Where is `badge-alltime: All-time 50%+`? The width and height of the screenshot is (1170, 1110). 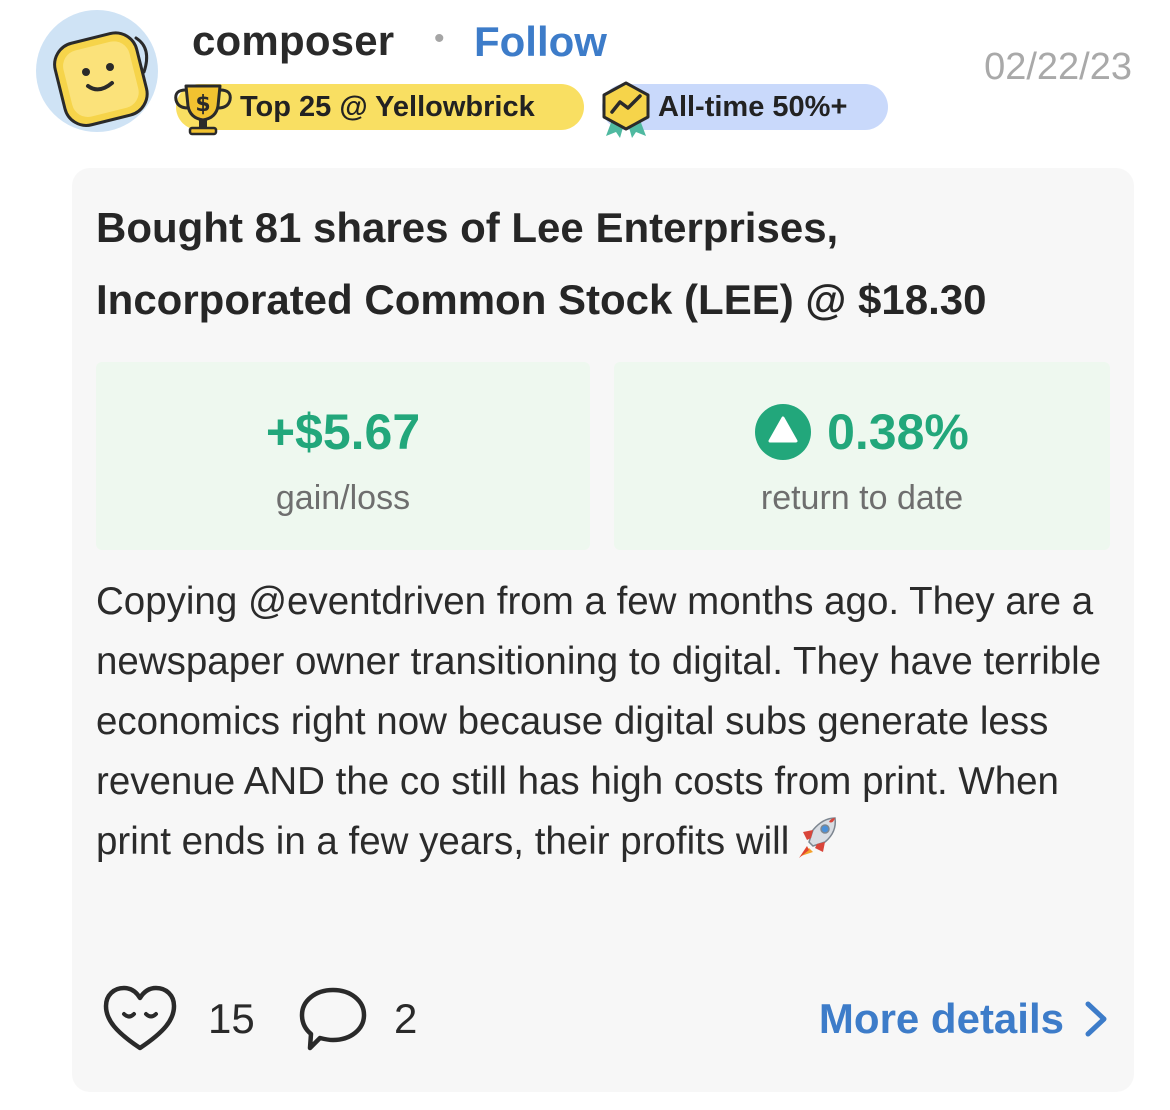
badge-alltime: All-time 50%+ is located at coordinates (745, 109).